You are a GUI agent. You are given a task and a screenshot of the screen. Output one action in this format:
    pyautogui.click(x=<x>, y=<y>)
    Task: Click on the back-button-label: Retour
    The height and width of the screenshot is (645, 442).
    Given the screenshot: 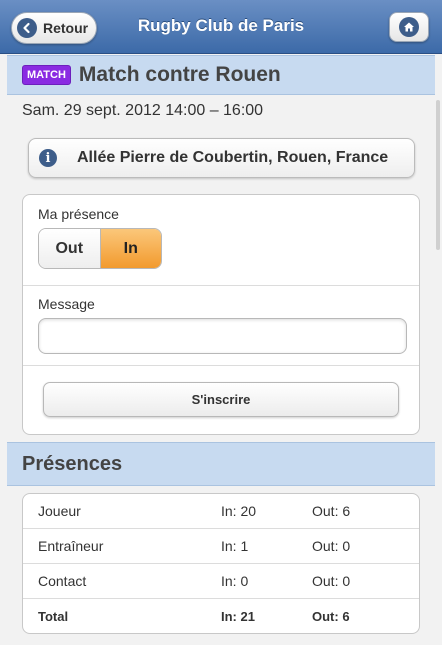 What is the action you would take?
    pyautogui.click(x=66, y=28)
    